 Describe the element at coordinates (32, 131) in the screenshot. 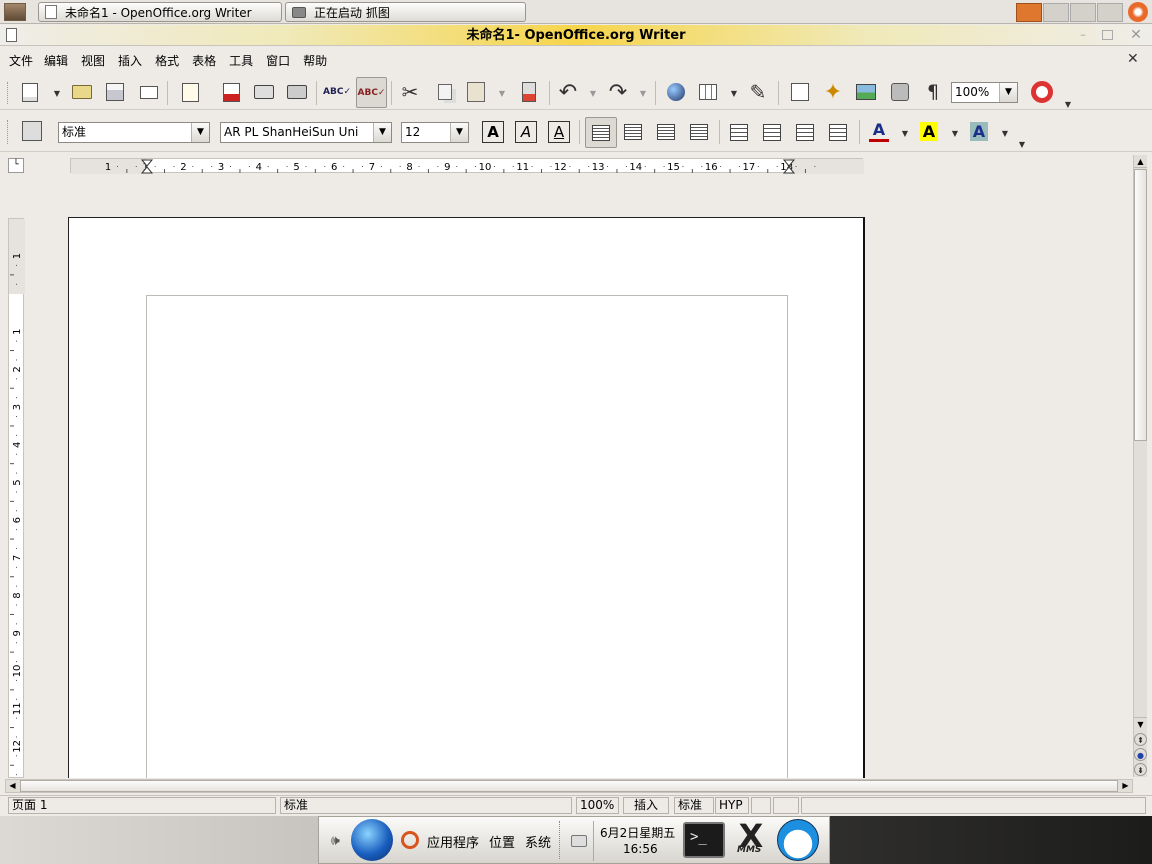

I see `styles-formatting-icon` at that location.